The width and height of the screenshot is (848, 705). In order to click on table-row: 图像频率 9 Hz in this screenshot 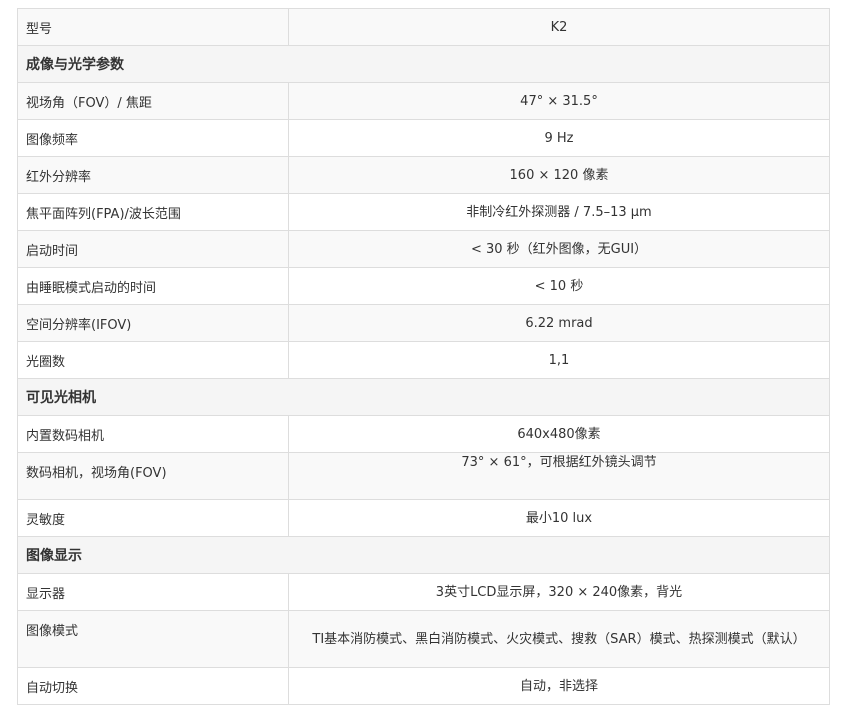, I will do `click(423, 138)`.